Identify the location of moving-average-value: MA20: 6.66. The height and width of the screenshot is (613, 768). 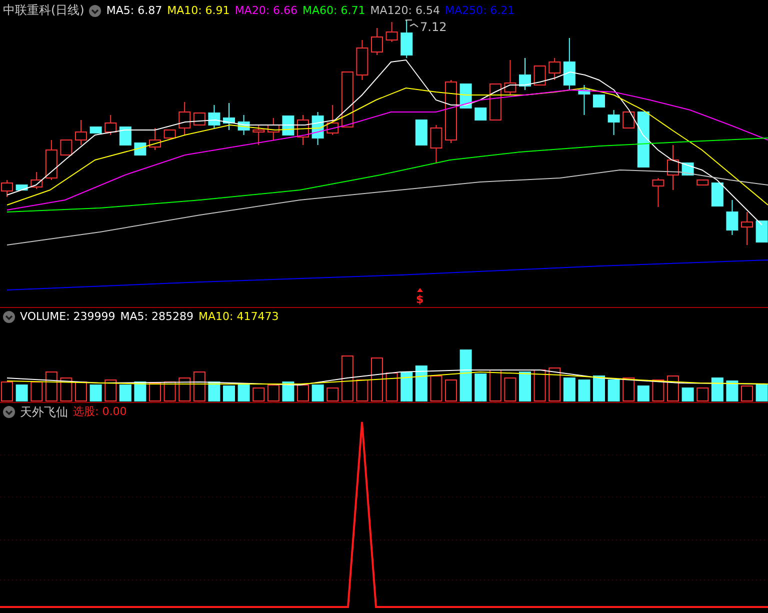
(266, 11).